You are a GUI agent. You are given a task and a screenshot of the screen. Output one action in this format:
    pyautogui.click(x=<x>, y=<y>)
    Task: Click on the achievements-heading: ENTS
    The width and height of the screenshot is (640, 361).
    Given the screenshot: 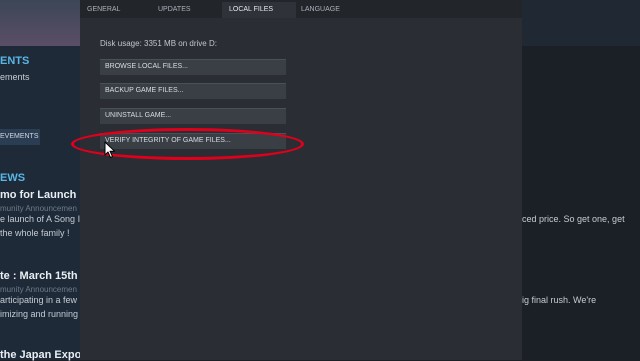 What is the action you would take?
    pyautogui.click(x=15, y=61)
    